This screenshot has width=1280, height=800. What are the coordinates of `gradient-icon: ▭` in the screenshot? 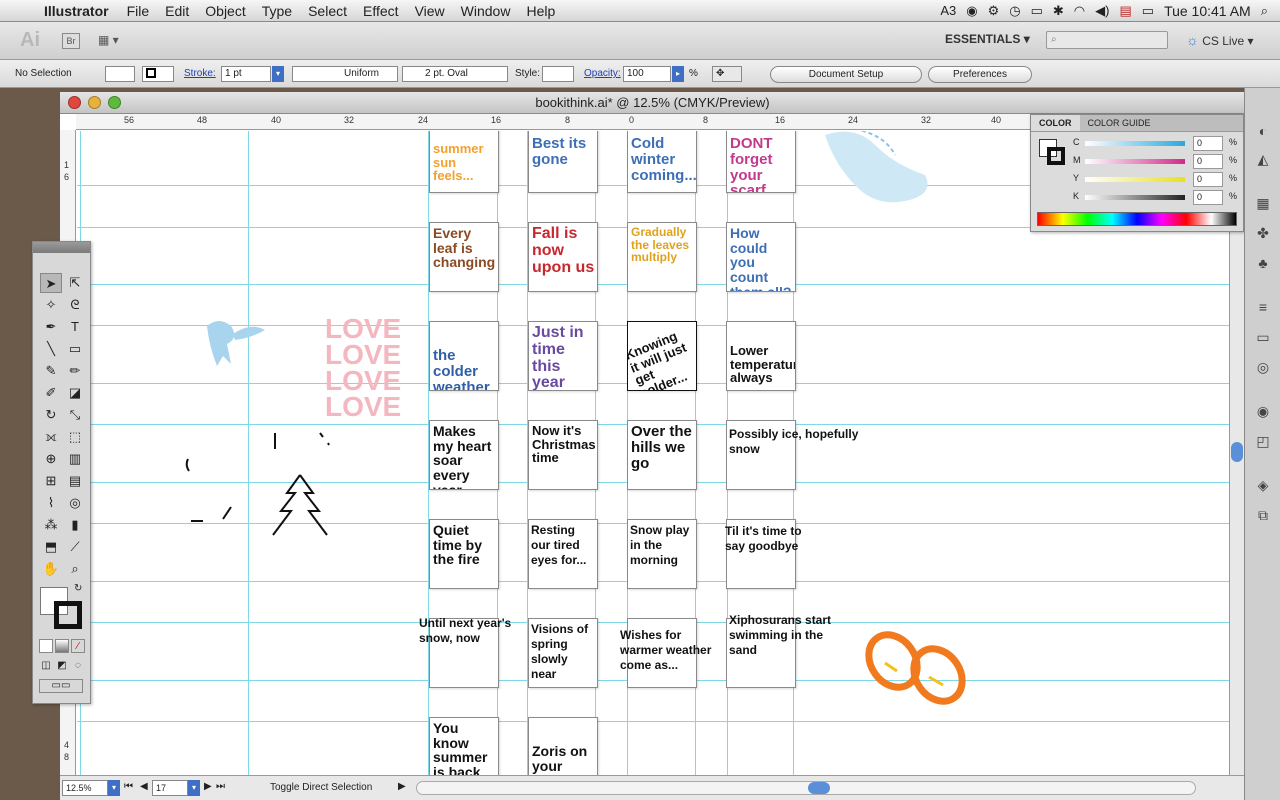 It's located at (1263, 337).